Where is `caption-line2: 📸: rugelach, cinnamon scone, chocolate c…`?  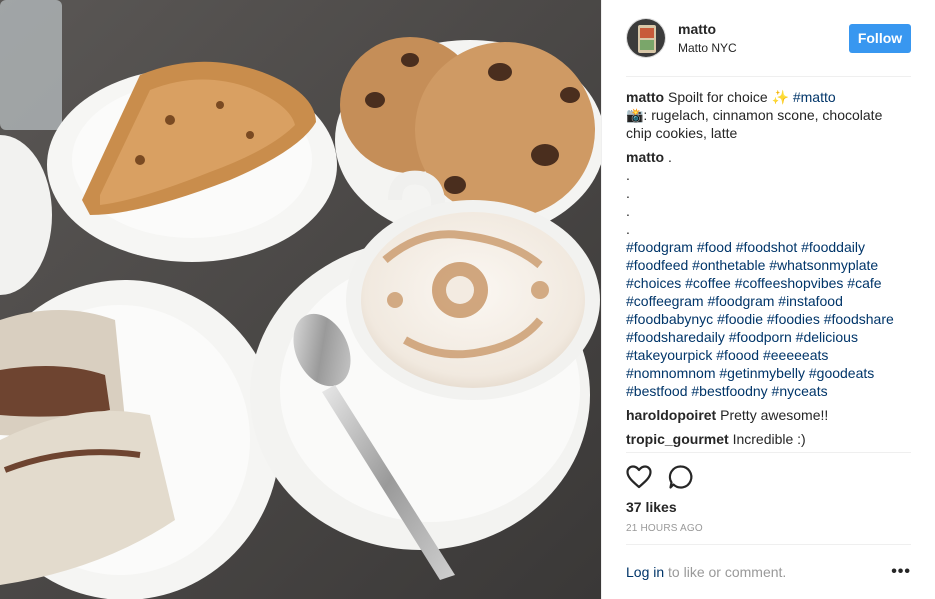
caption-line2: 📸: rugelach, cinnamon scone, chocolate c… is located at coordinates (754, 124).